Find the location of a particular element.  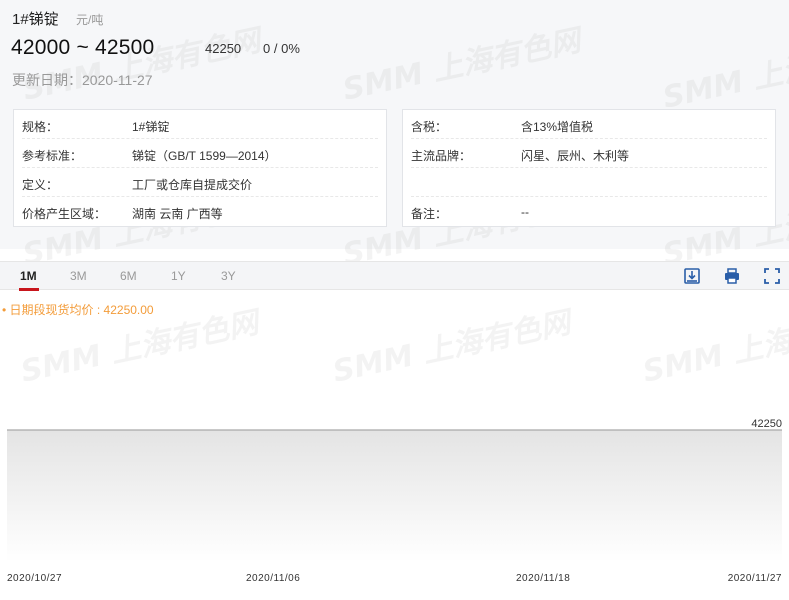

spec-value: 含13%增值税 is located at coordinates (557, 127).